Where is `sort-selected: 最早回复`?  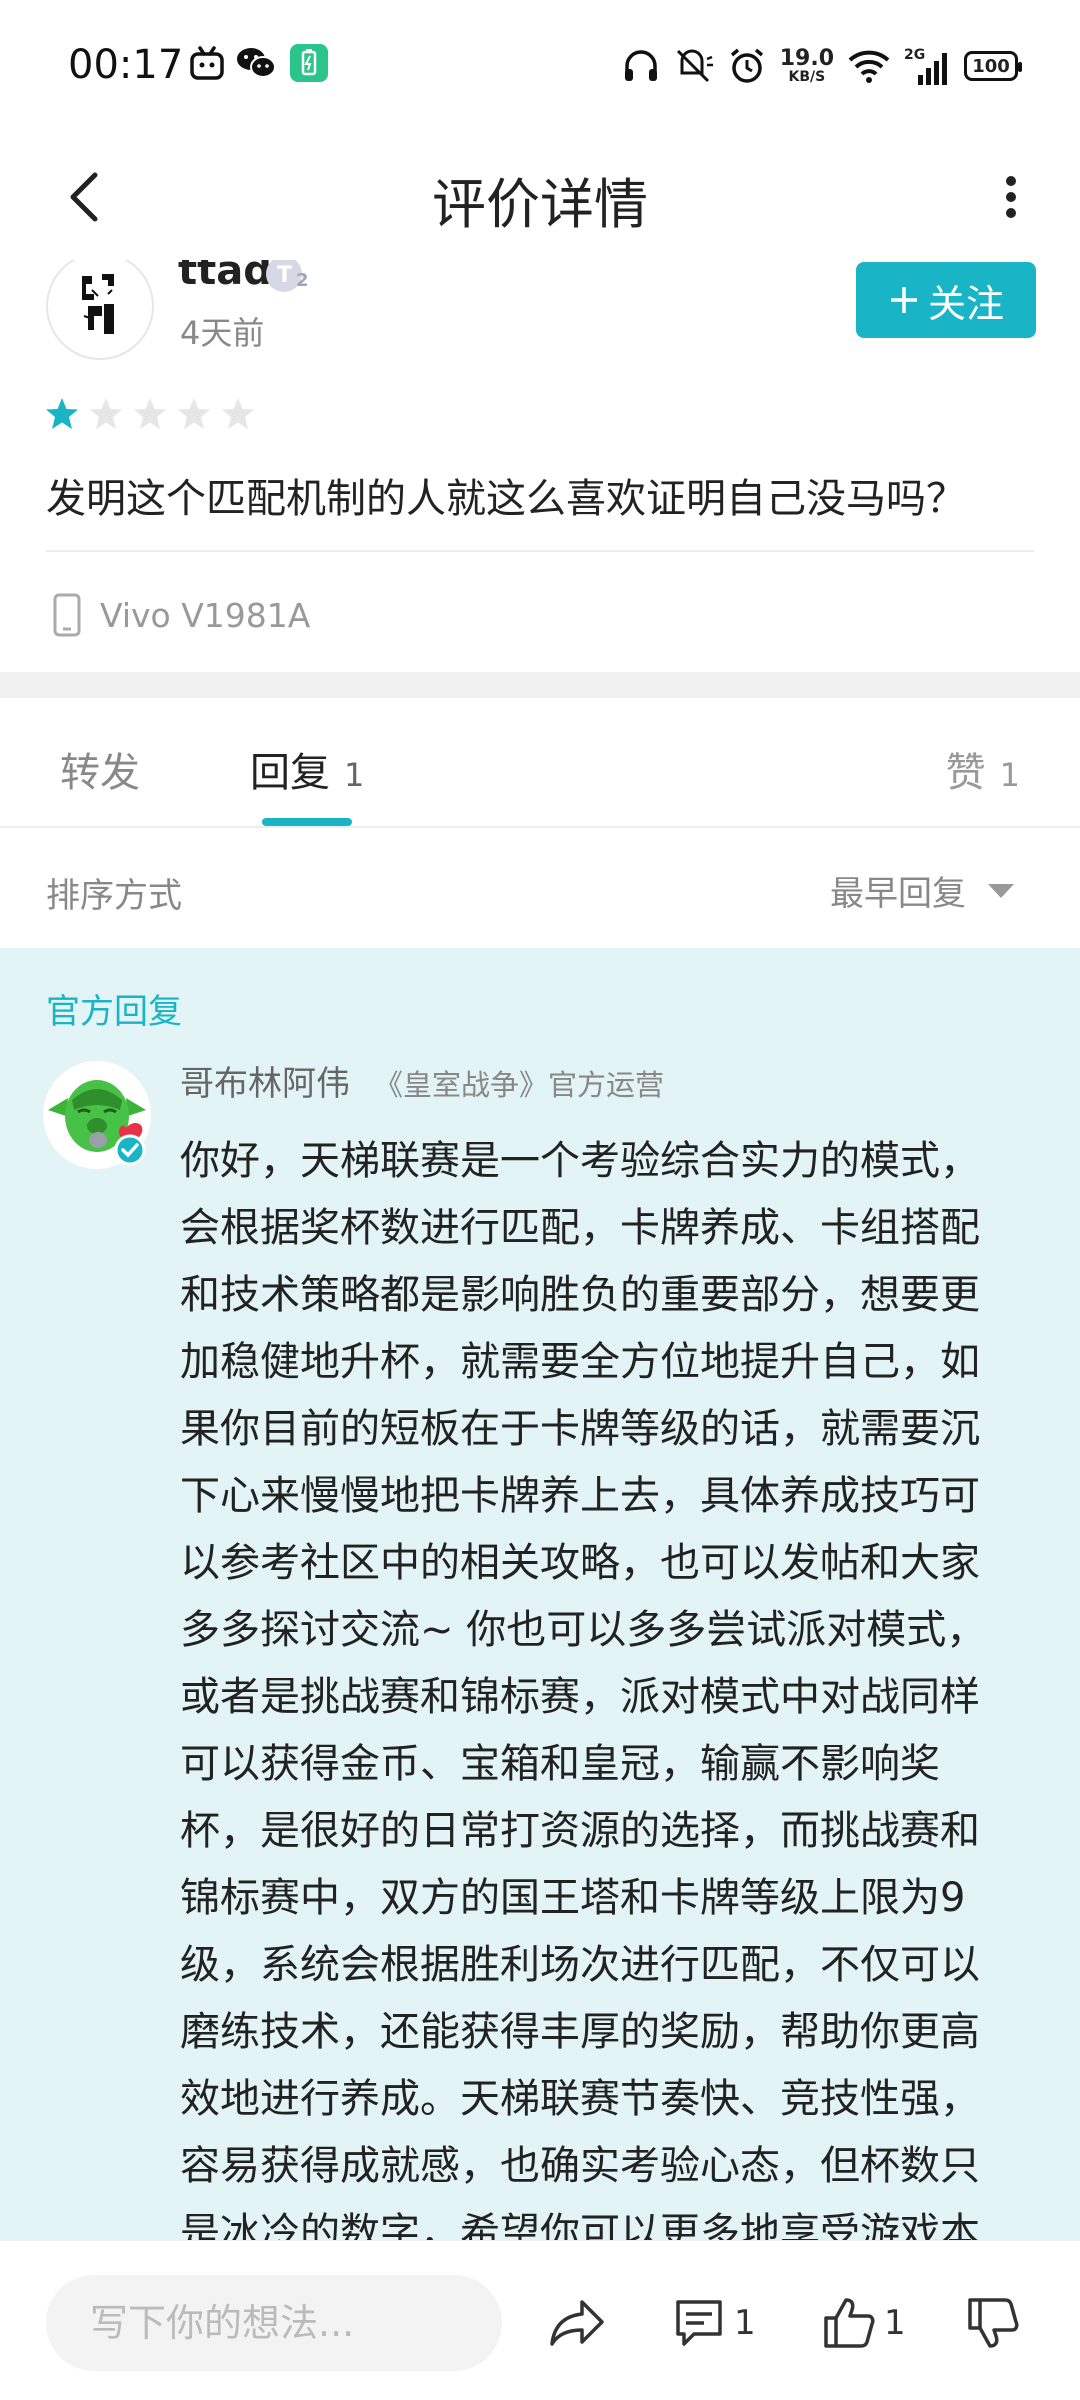 sort-selected: 最早回复 is located at coordinates (898, 894).